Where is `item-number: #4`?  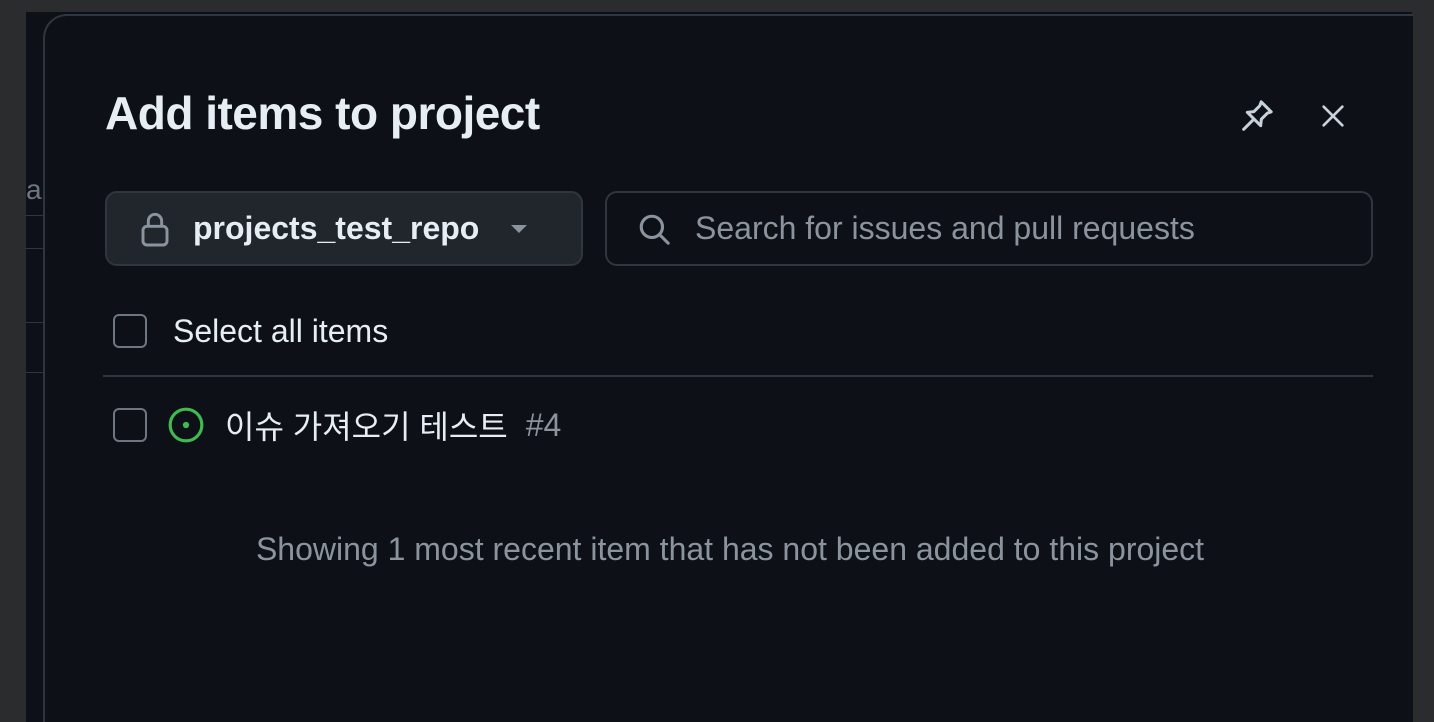 item-number: #4 is located at coordinates (543, 424).